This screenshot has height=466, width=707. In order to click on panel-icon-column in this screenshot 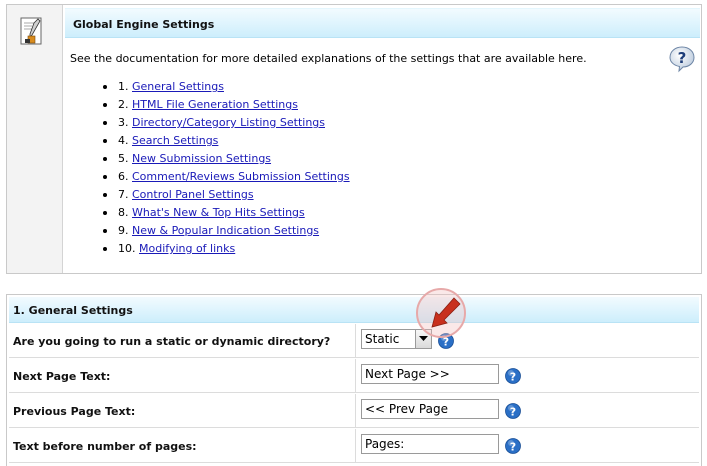, I will do `click(35, 139)`.